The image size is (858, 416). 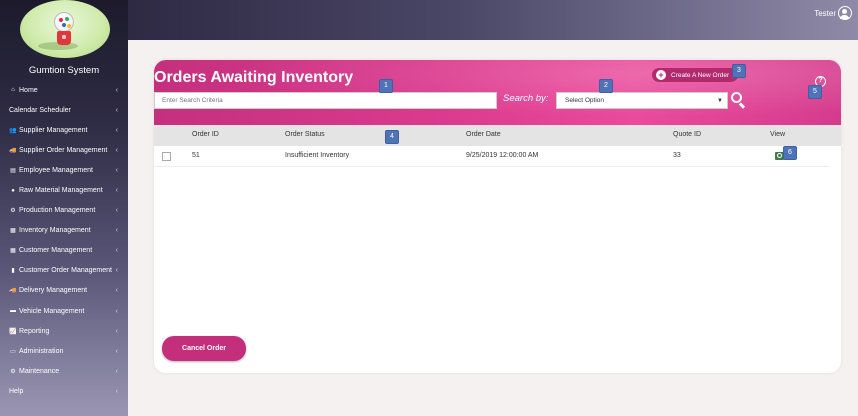 I want to click on cancel-order-button: Cancel Order, so click(x=204, y=348).